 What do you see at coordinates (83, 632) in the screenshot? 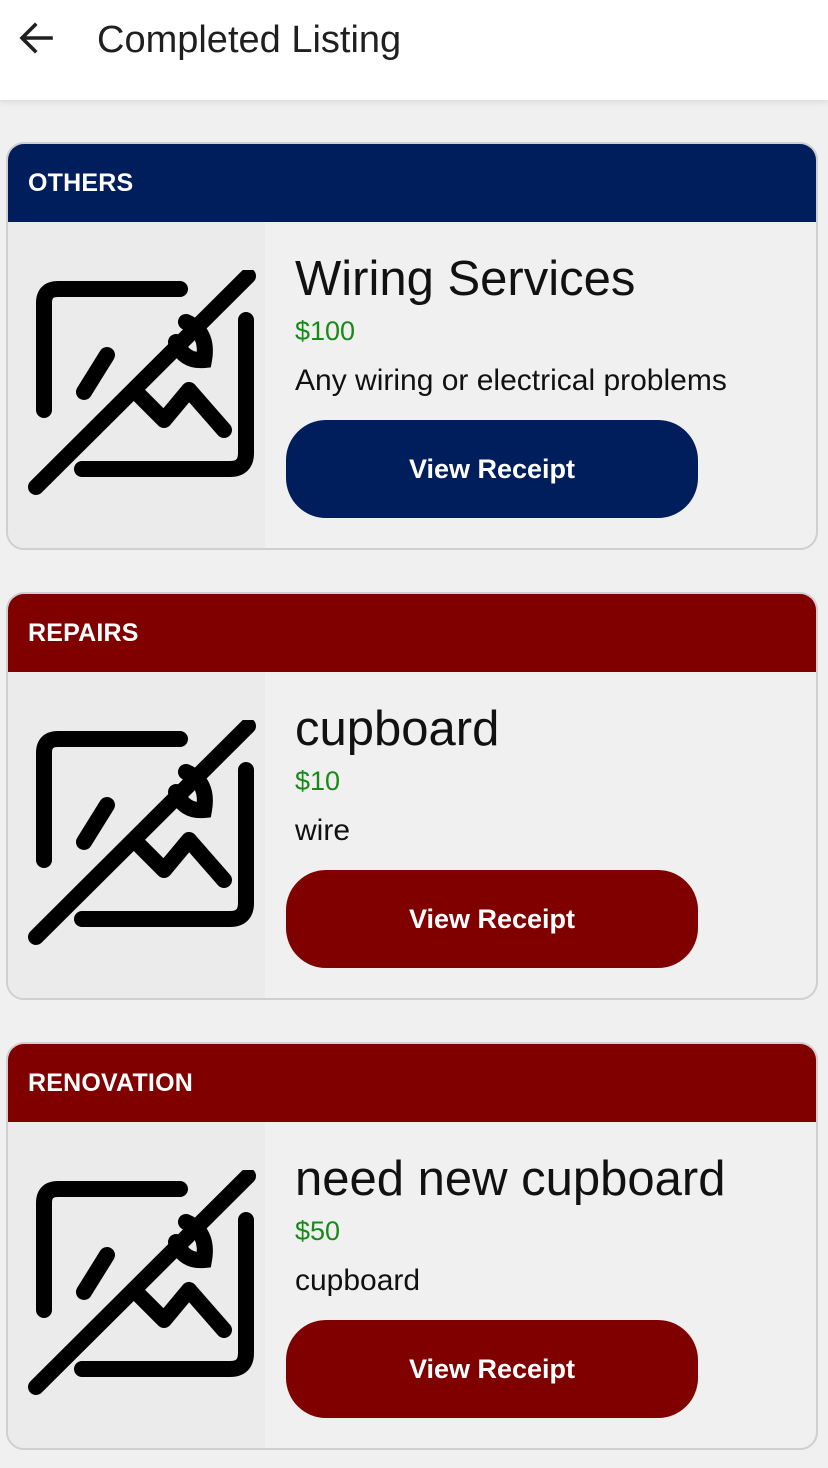
I see `category-label: REPAIRS` at bounding box center [83, 632].